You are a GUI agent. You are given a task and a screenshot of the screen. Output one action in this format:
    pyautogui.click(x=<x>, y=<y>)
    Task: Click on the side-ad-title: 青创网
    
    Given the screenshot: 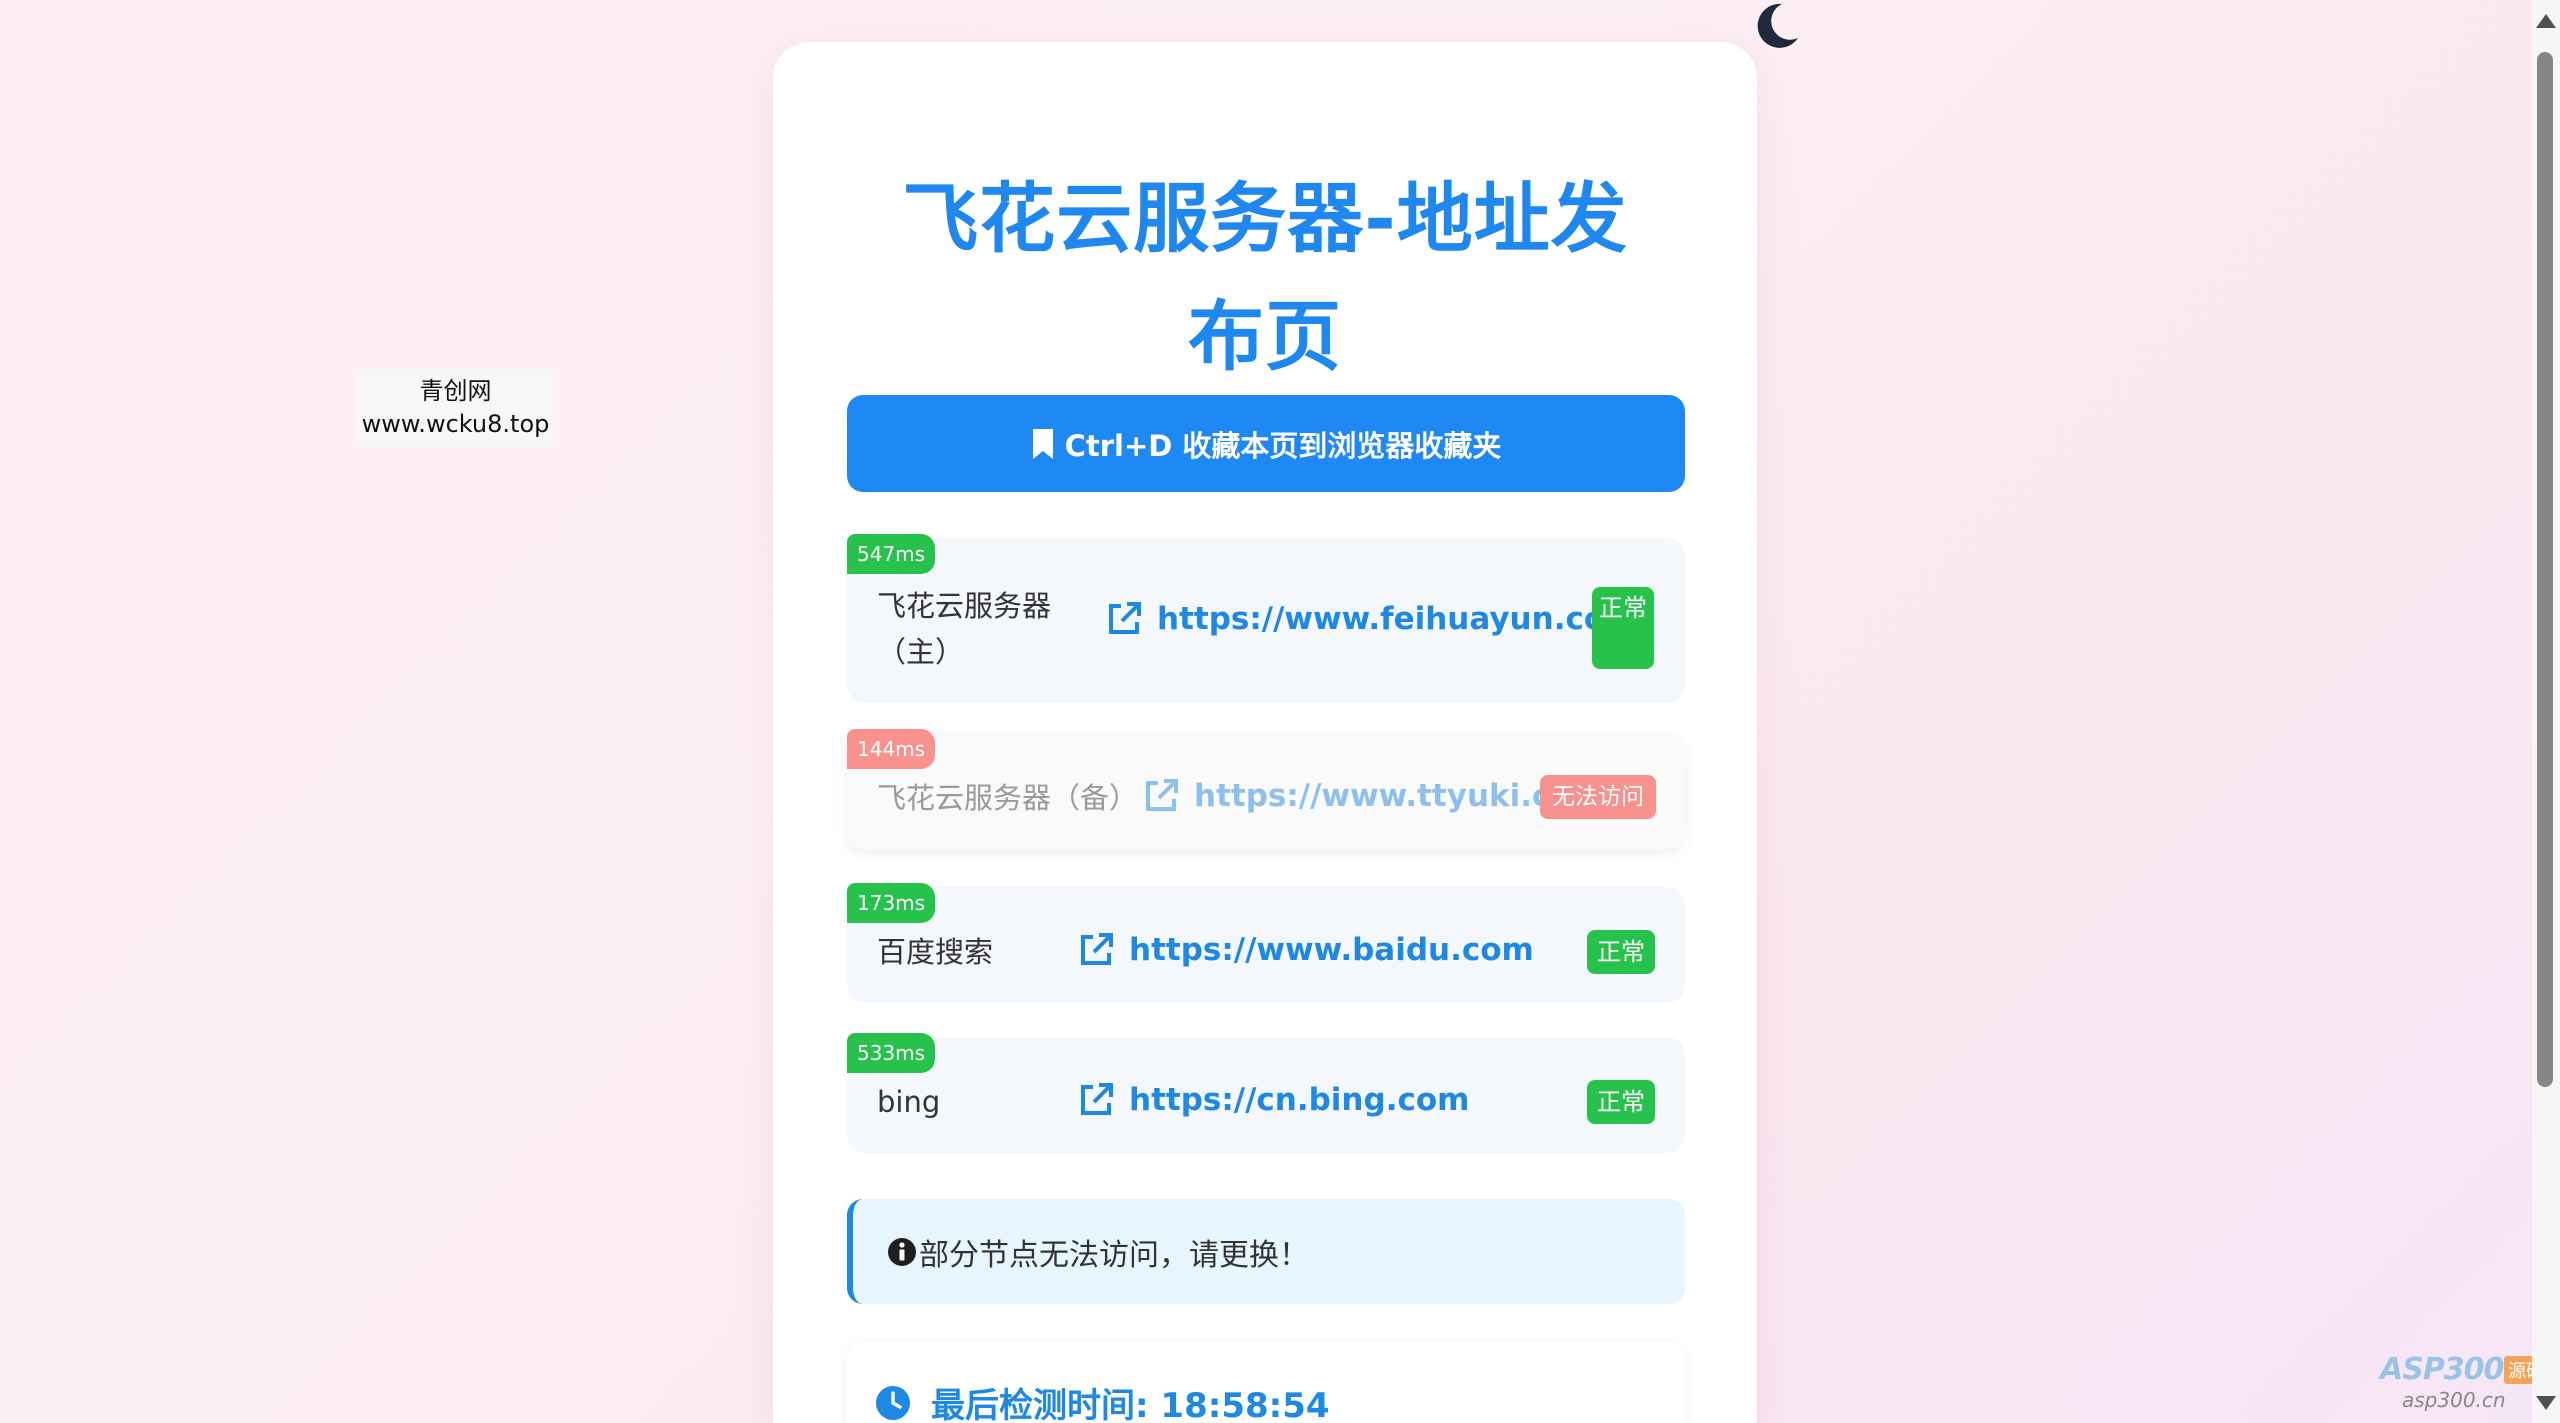 What is the action you would take?
    pyautogui.click(x=455, y=391)
    